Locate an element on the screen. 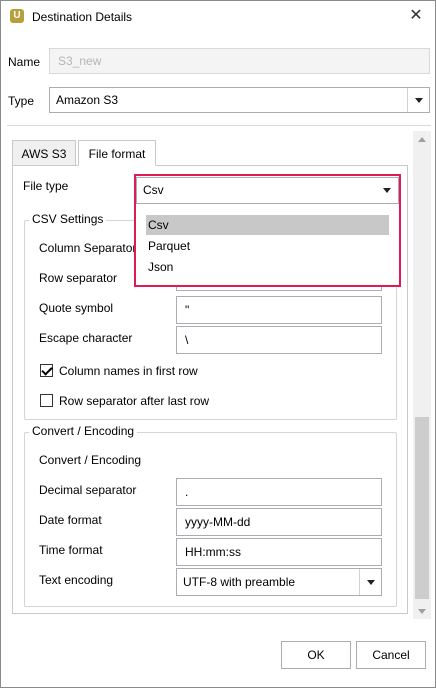 The width and height of the screenshot is (436, 688). scroll-thumb is located at coordinates (422, 508).